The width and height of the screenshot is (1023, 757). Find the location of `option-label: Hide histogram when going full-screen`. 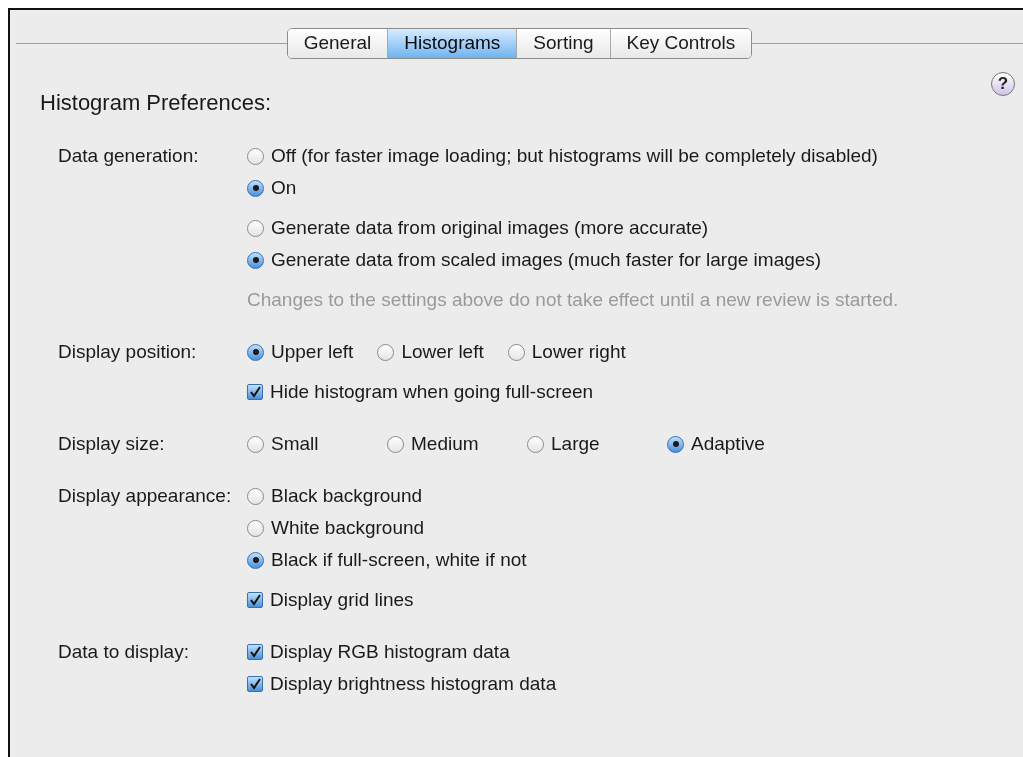

option-label: Hide histogram when going full-screen is located at coordinates (432, 391).